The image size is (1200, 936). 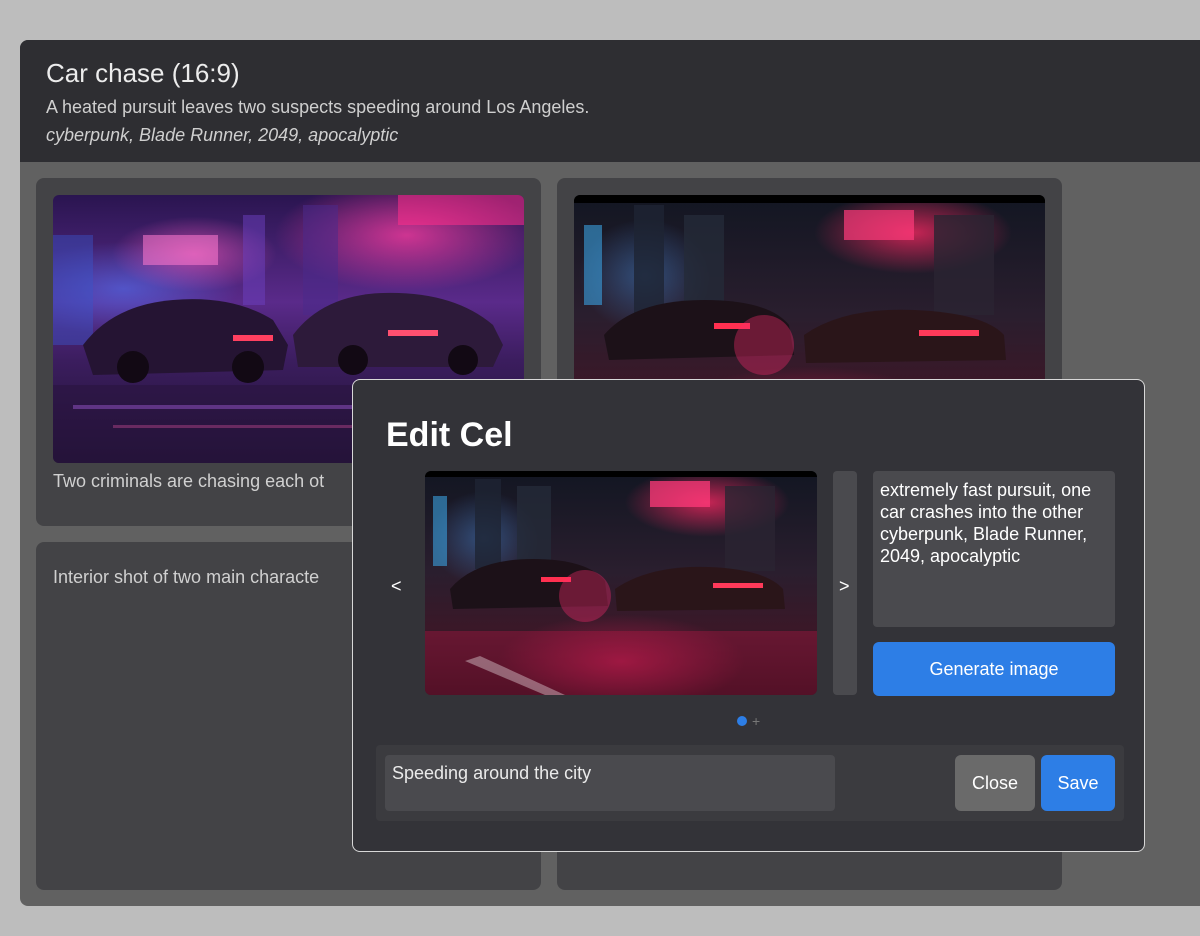 What do you see at coordinates (844, 586) in the screenshot?
I see `next-image-button: >` at bounding box center [844, 586].